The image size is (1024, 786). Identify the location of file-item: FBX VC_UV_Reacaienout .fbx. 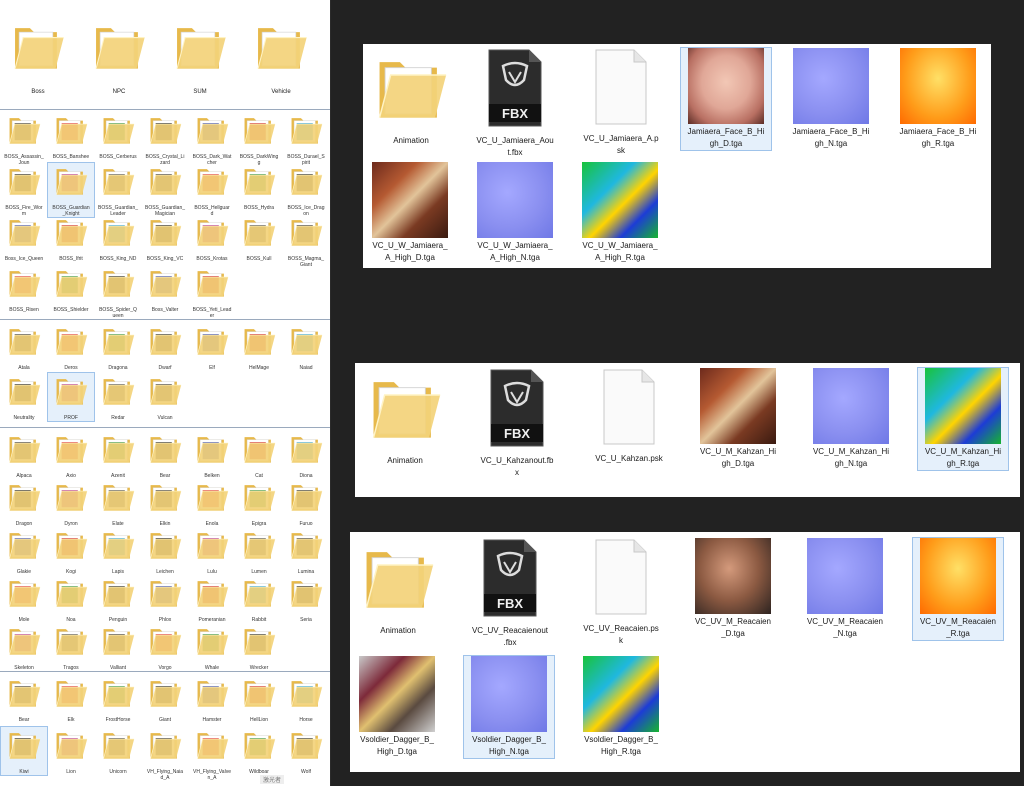
(510, 593).